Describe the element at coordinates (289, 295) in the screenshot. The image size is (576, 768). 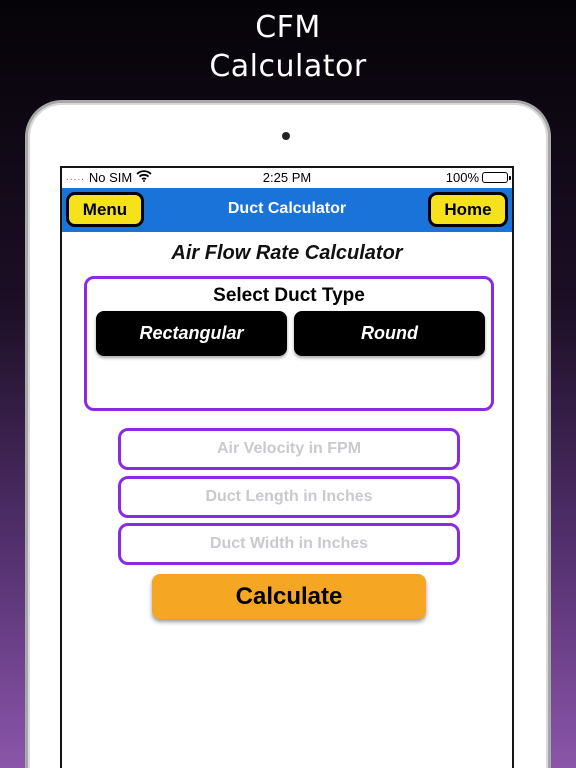
I see `duct-type-heading: Select Duct Type` at that location.